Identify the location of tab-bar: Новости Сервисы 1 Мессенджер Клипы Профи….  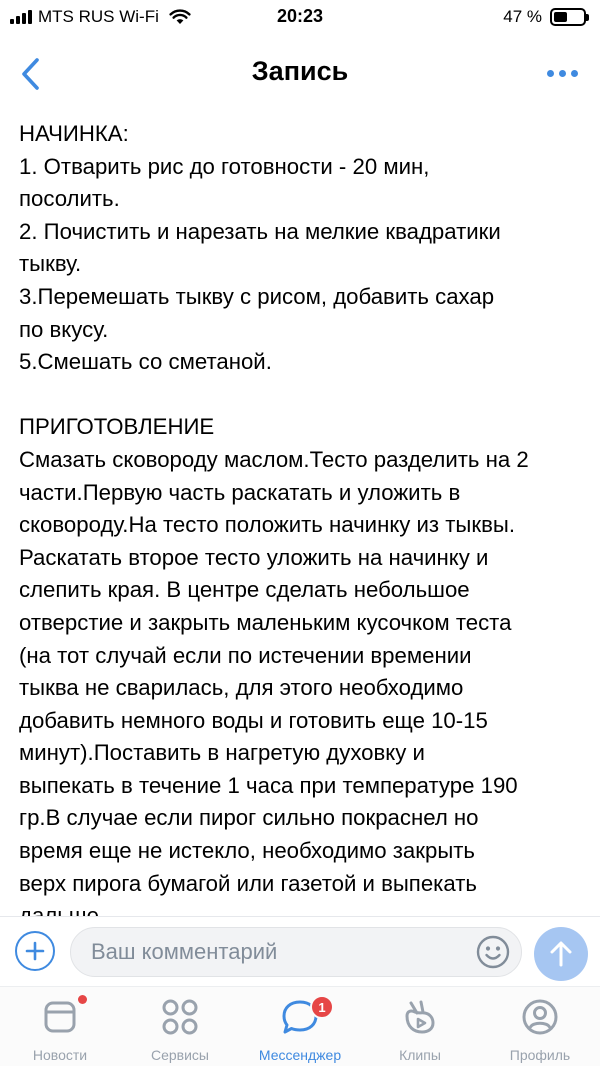
(300, 1026).